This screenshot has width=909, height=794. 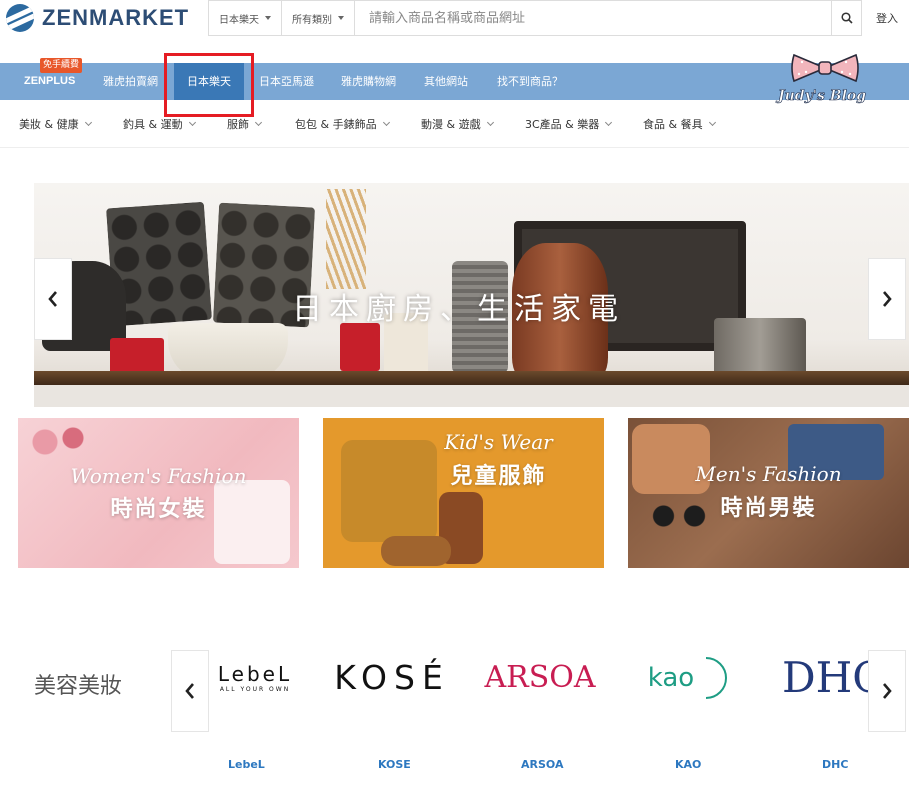 I want to click on brand-link-lebel: LebeL, so click(x=246, y=764).